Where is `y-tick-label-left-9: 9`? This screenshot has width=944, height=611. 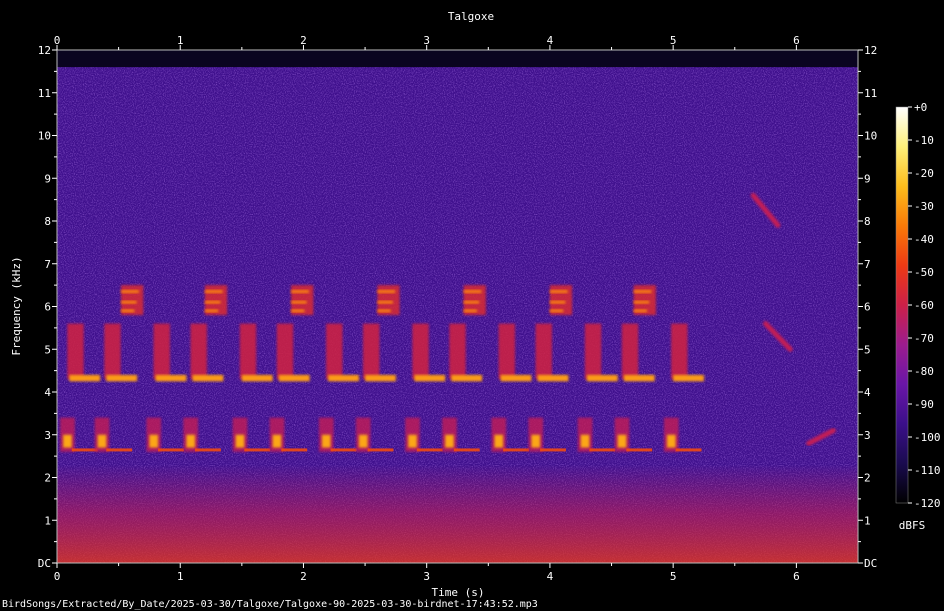
y-tick-label-left-9: 9 is located at coordinates (47, 178).